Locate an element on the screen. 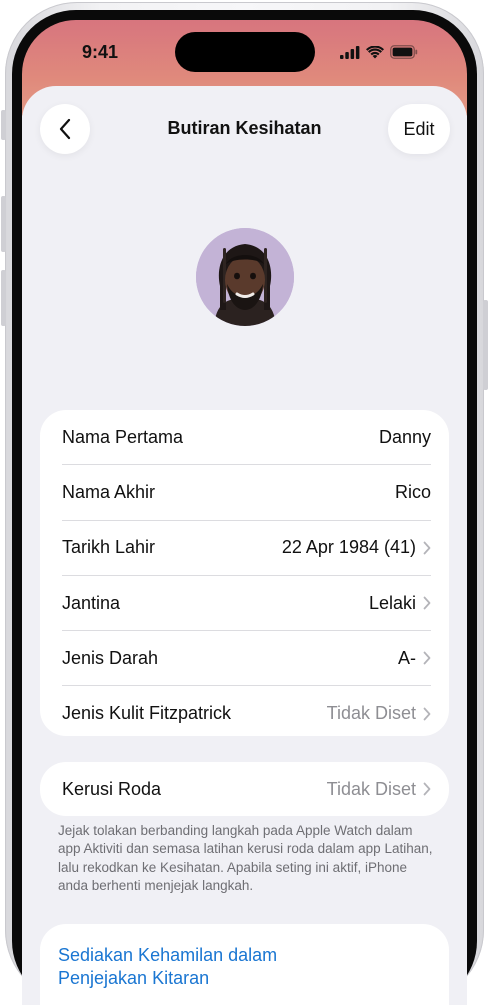 The height and width of the screenshot is (1005, 489). detail-label: Nama Pertama is located at coordinates (123, 436).